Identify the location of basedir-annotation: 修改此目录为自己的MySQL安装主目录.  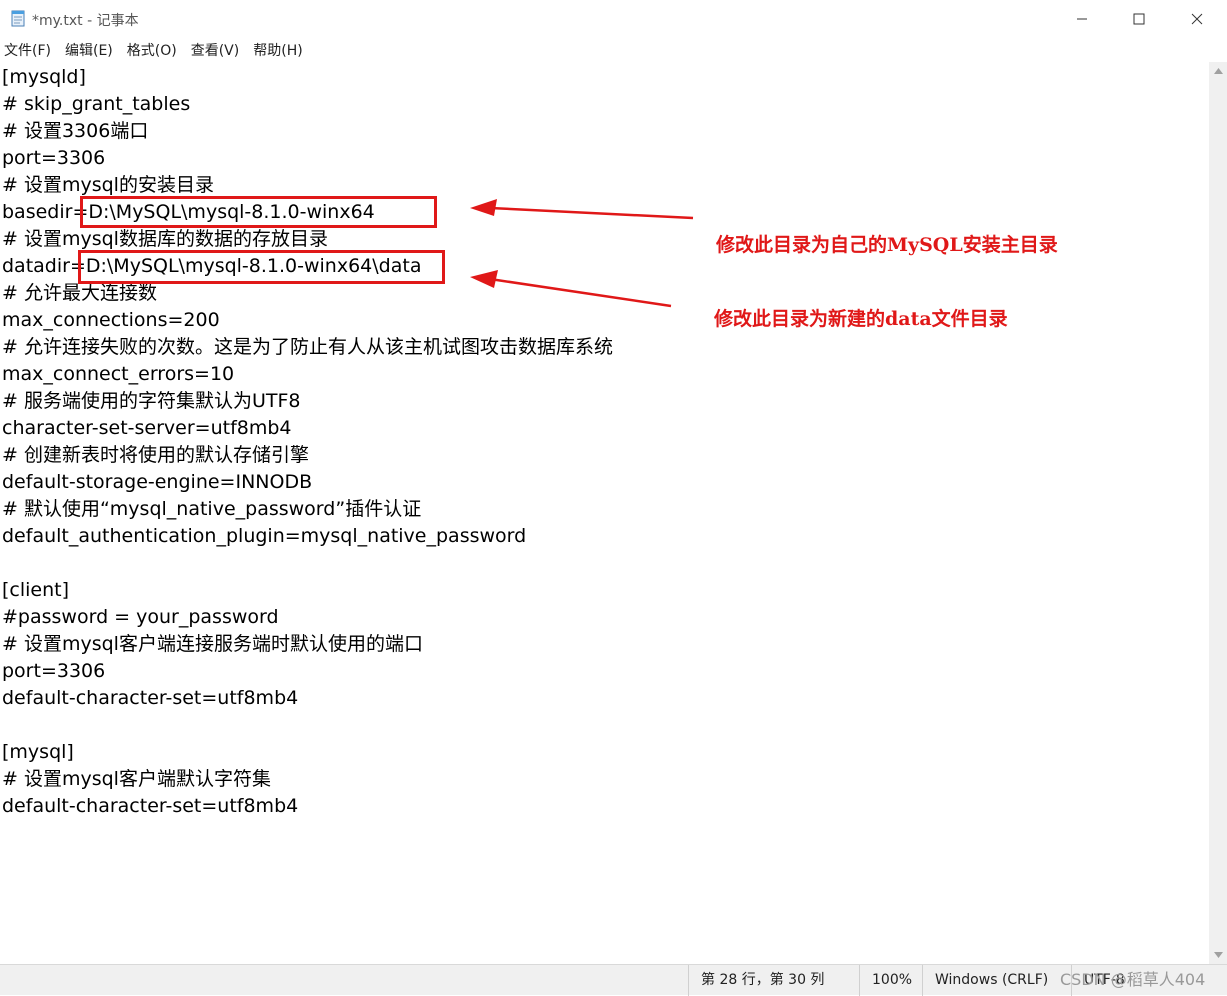
(887, 245).